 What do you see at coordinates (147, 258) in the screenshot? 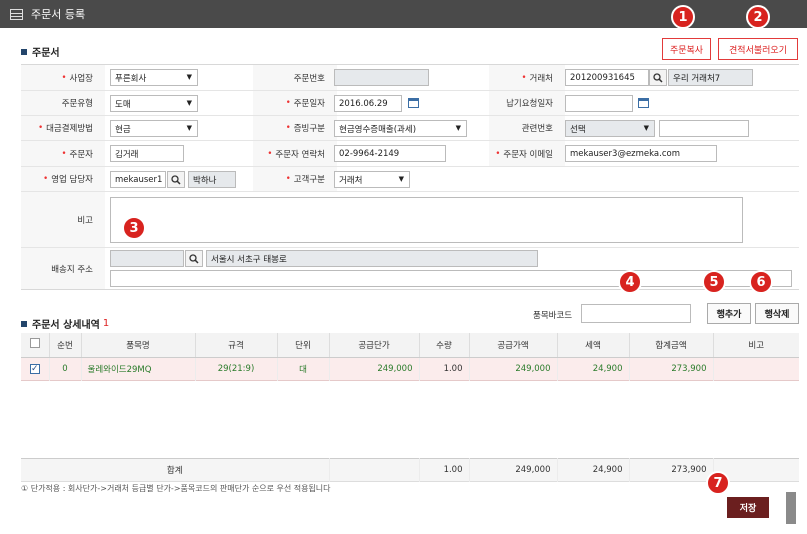
I see `zipcode-field` at bounding box center [147, 258].